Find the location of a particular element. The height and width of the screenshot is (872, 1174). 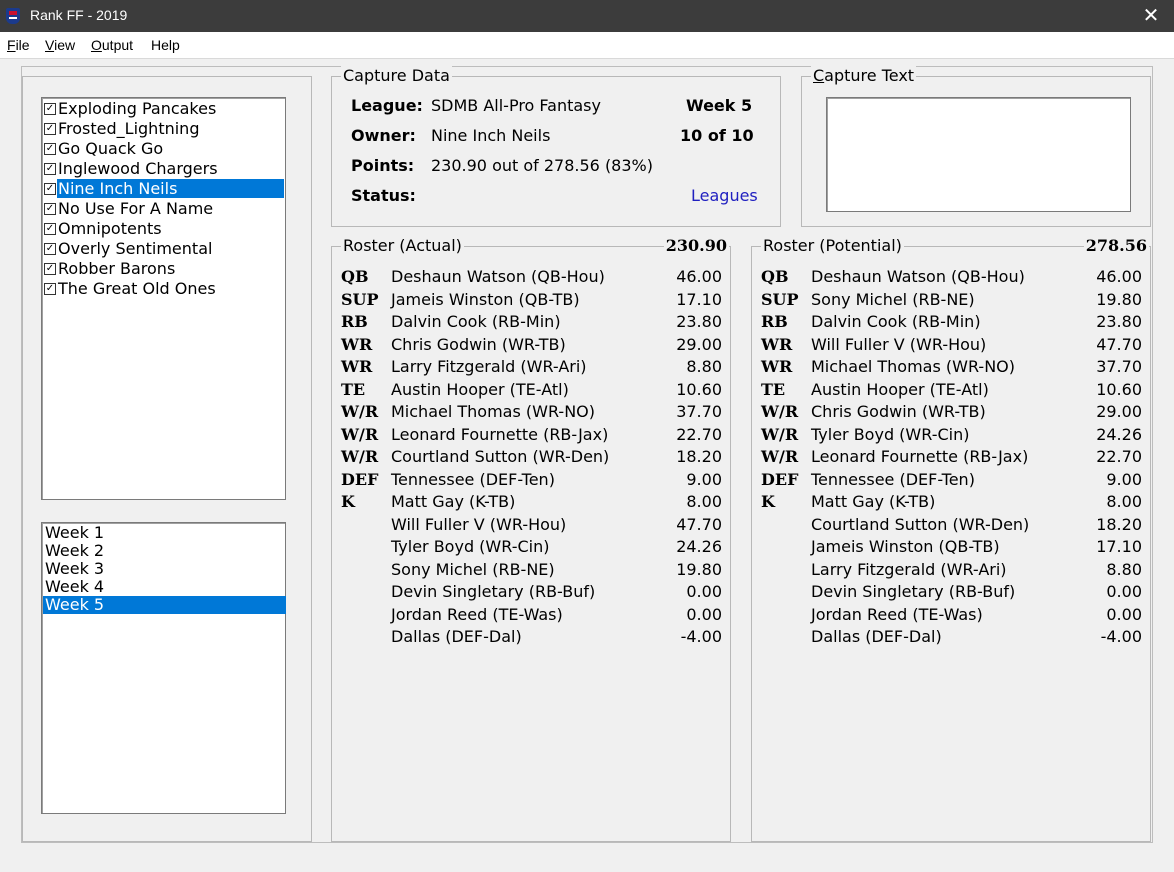

week-list-item: Week 1 is located at coordinates (164, 533).